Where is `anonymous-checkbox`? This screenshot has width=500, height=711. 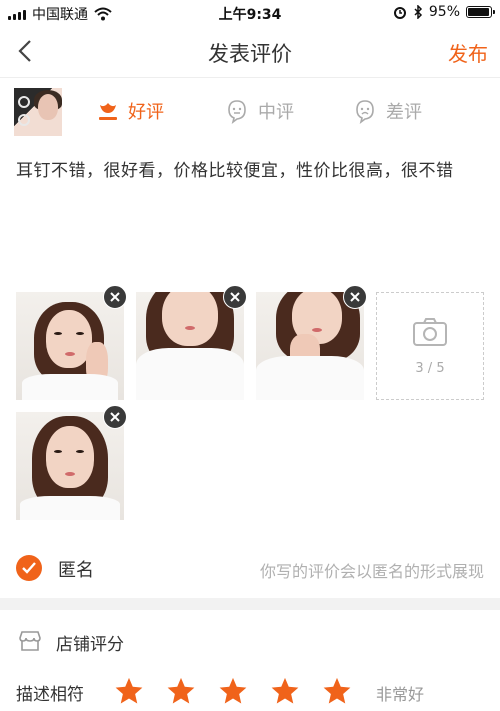
anonymous-checkbox is located at coordinates (29, 568).